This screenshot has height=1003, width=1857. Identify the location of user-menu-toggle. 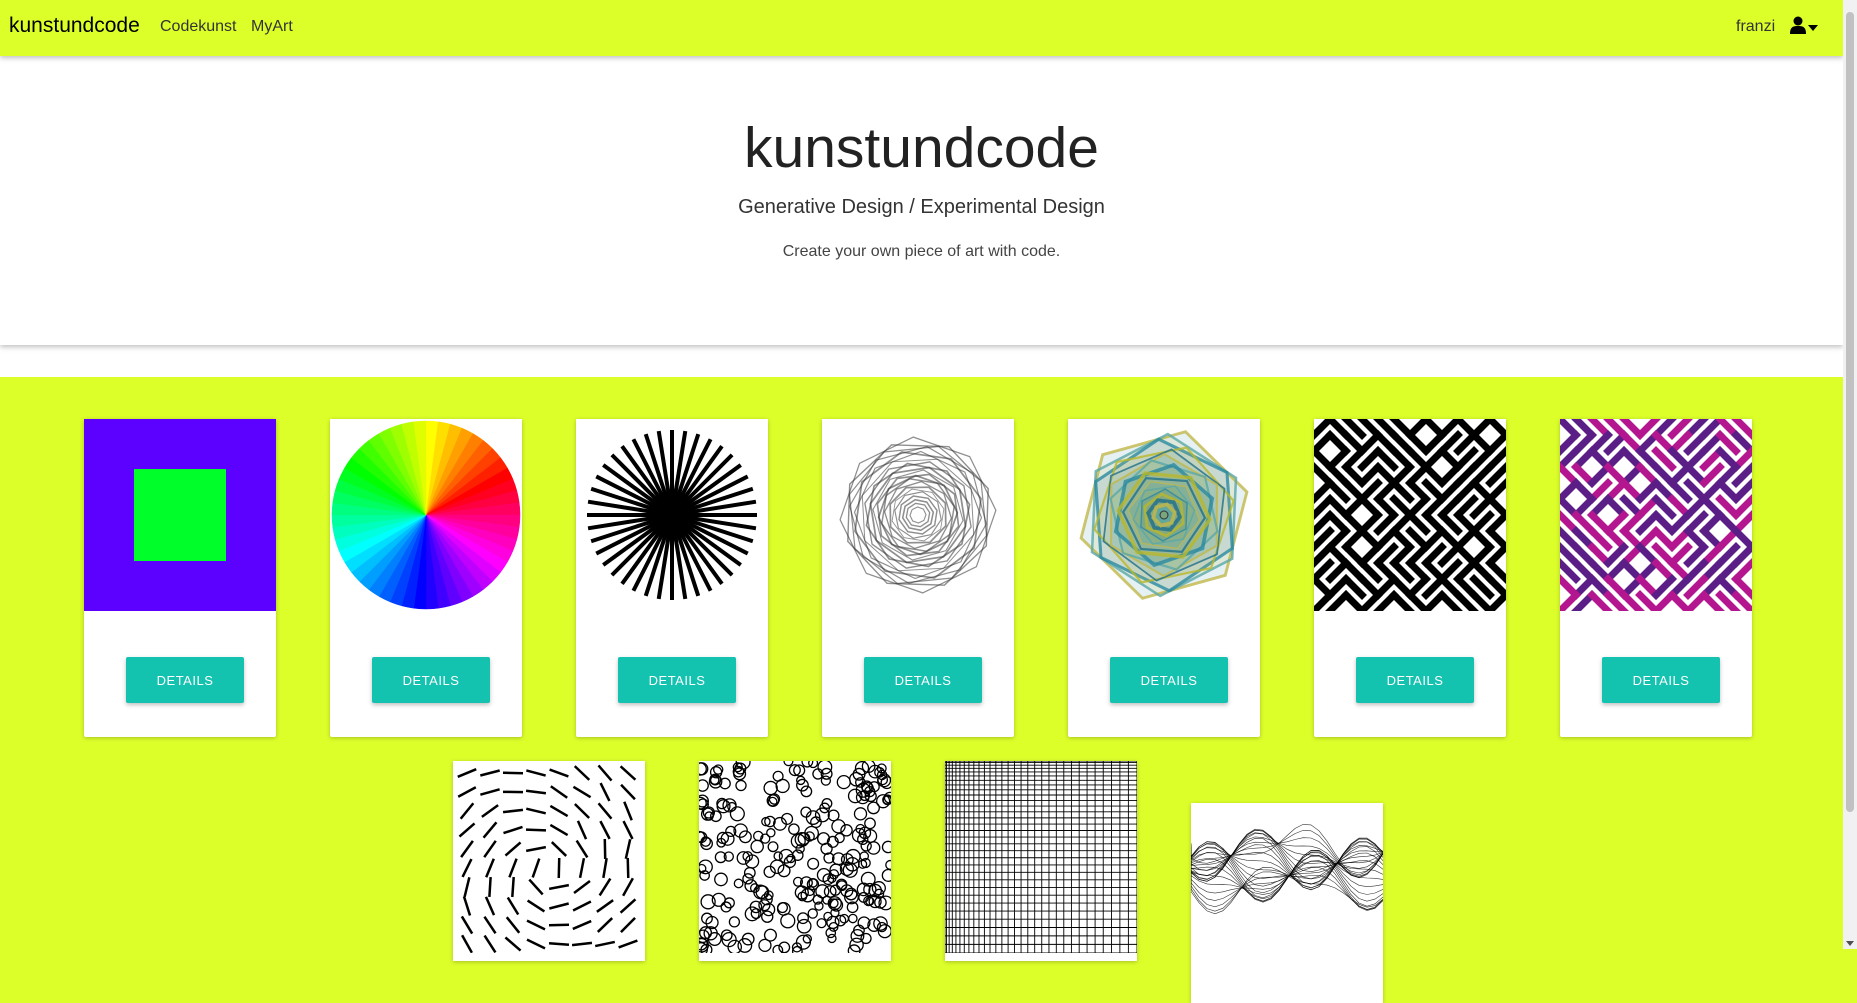
(1805, 27).